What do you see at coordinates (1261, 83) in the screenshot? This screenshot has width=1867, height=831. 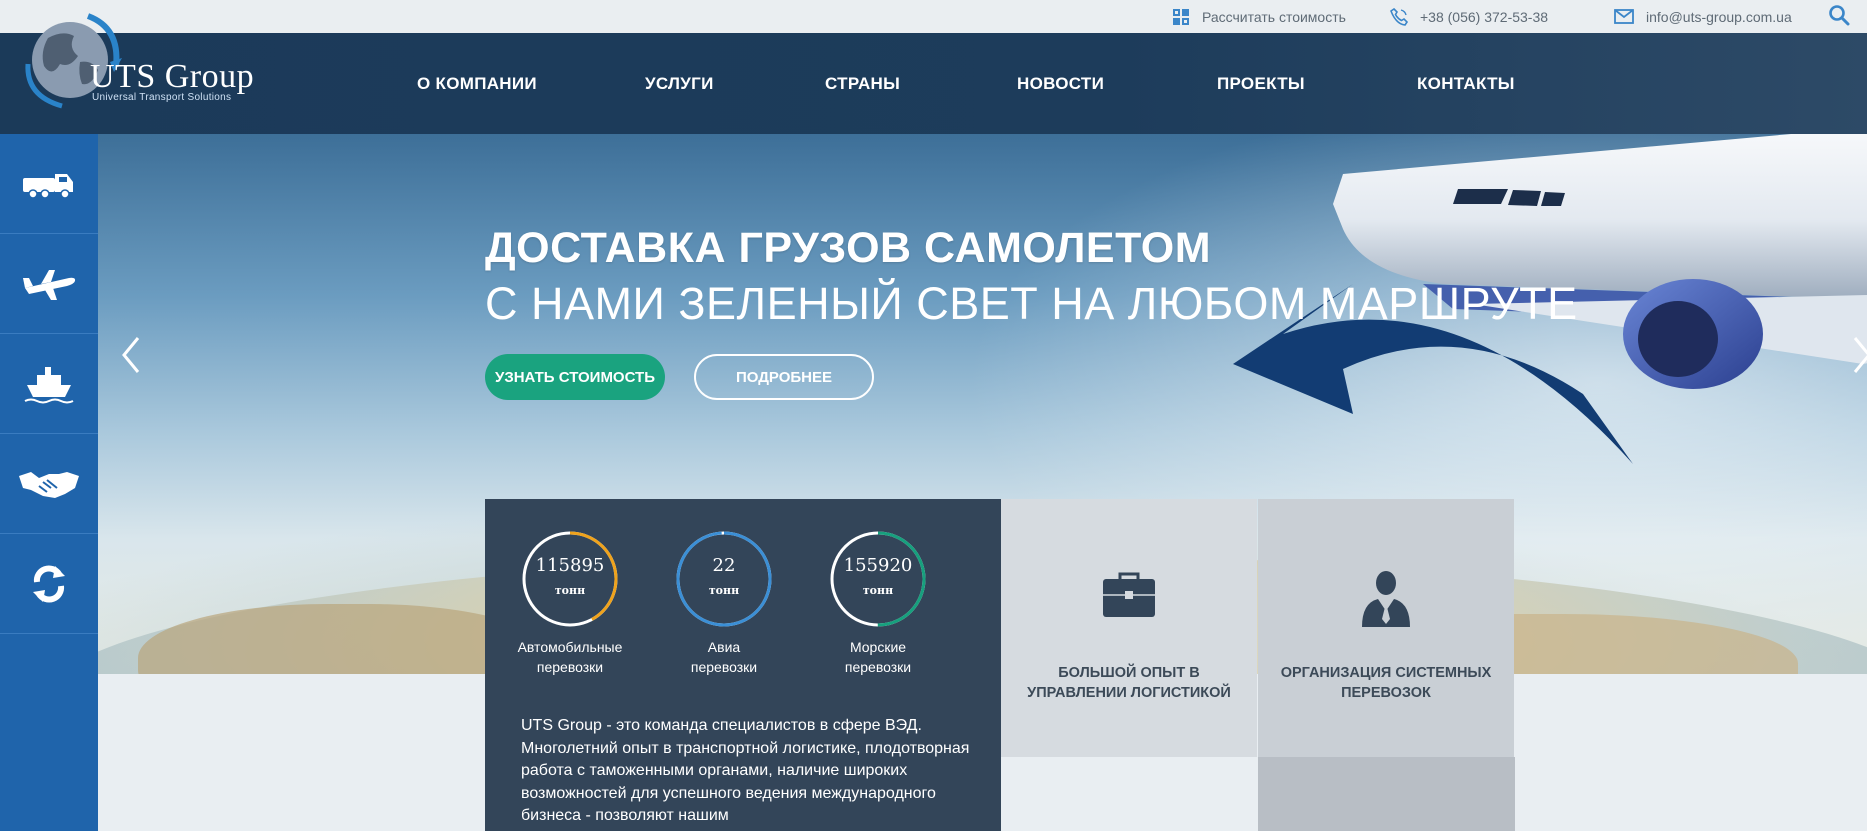 I see `nav-item-projects: ПРОЕКТЫ` at bounding box center [1261, 83].